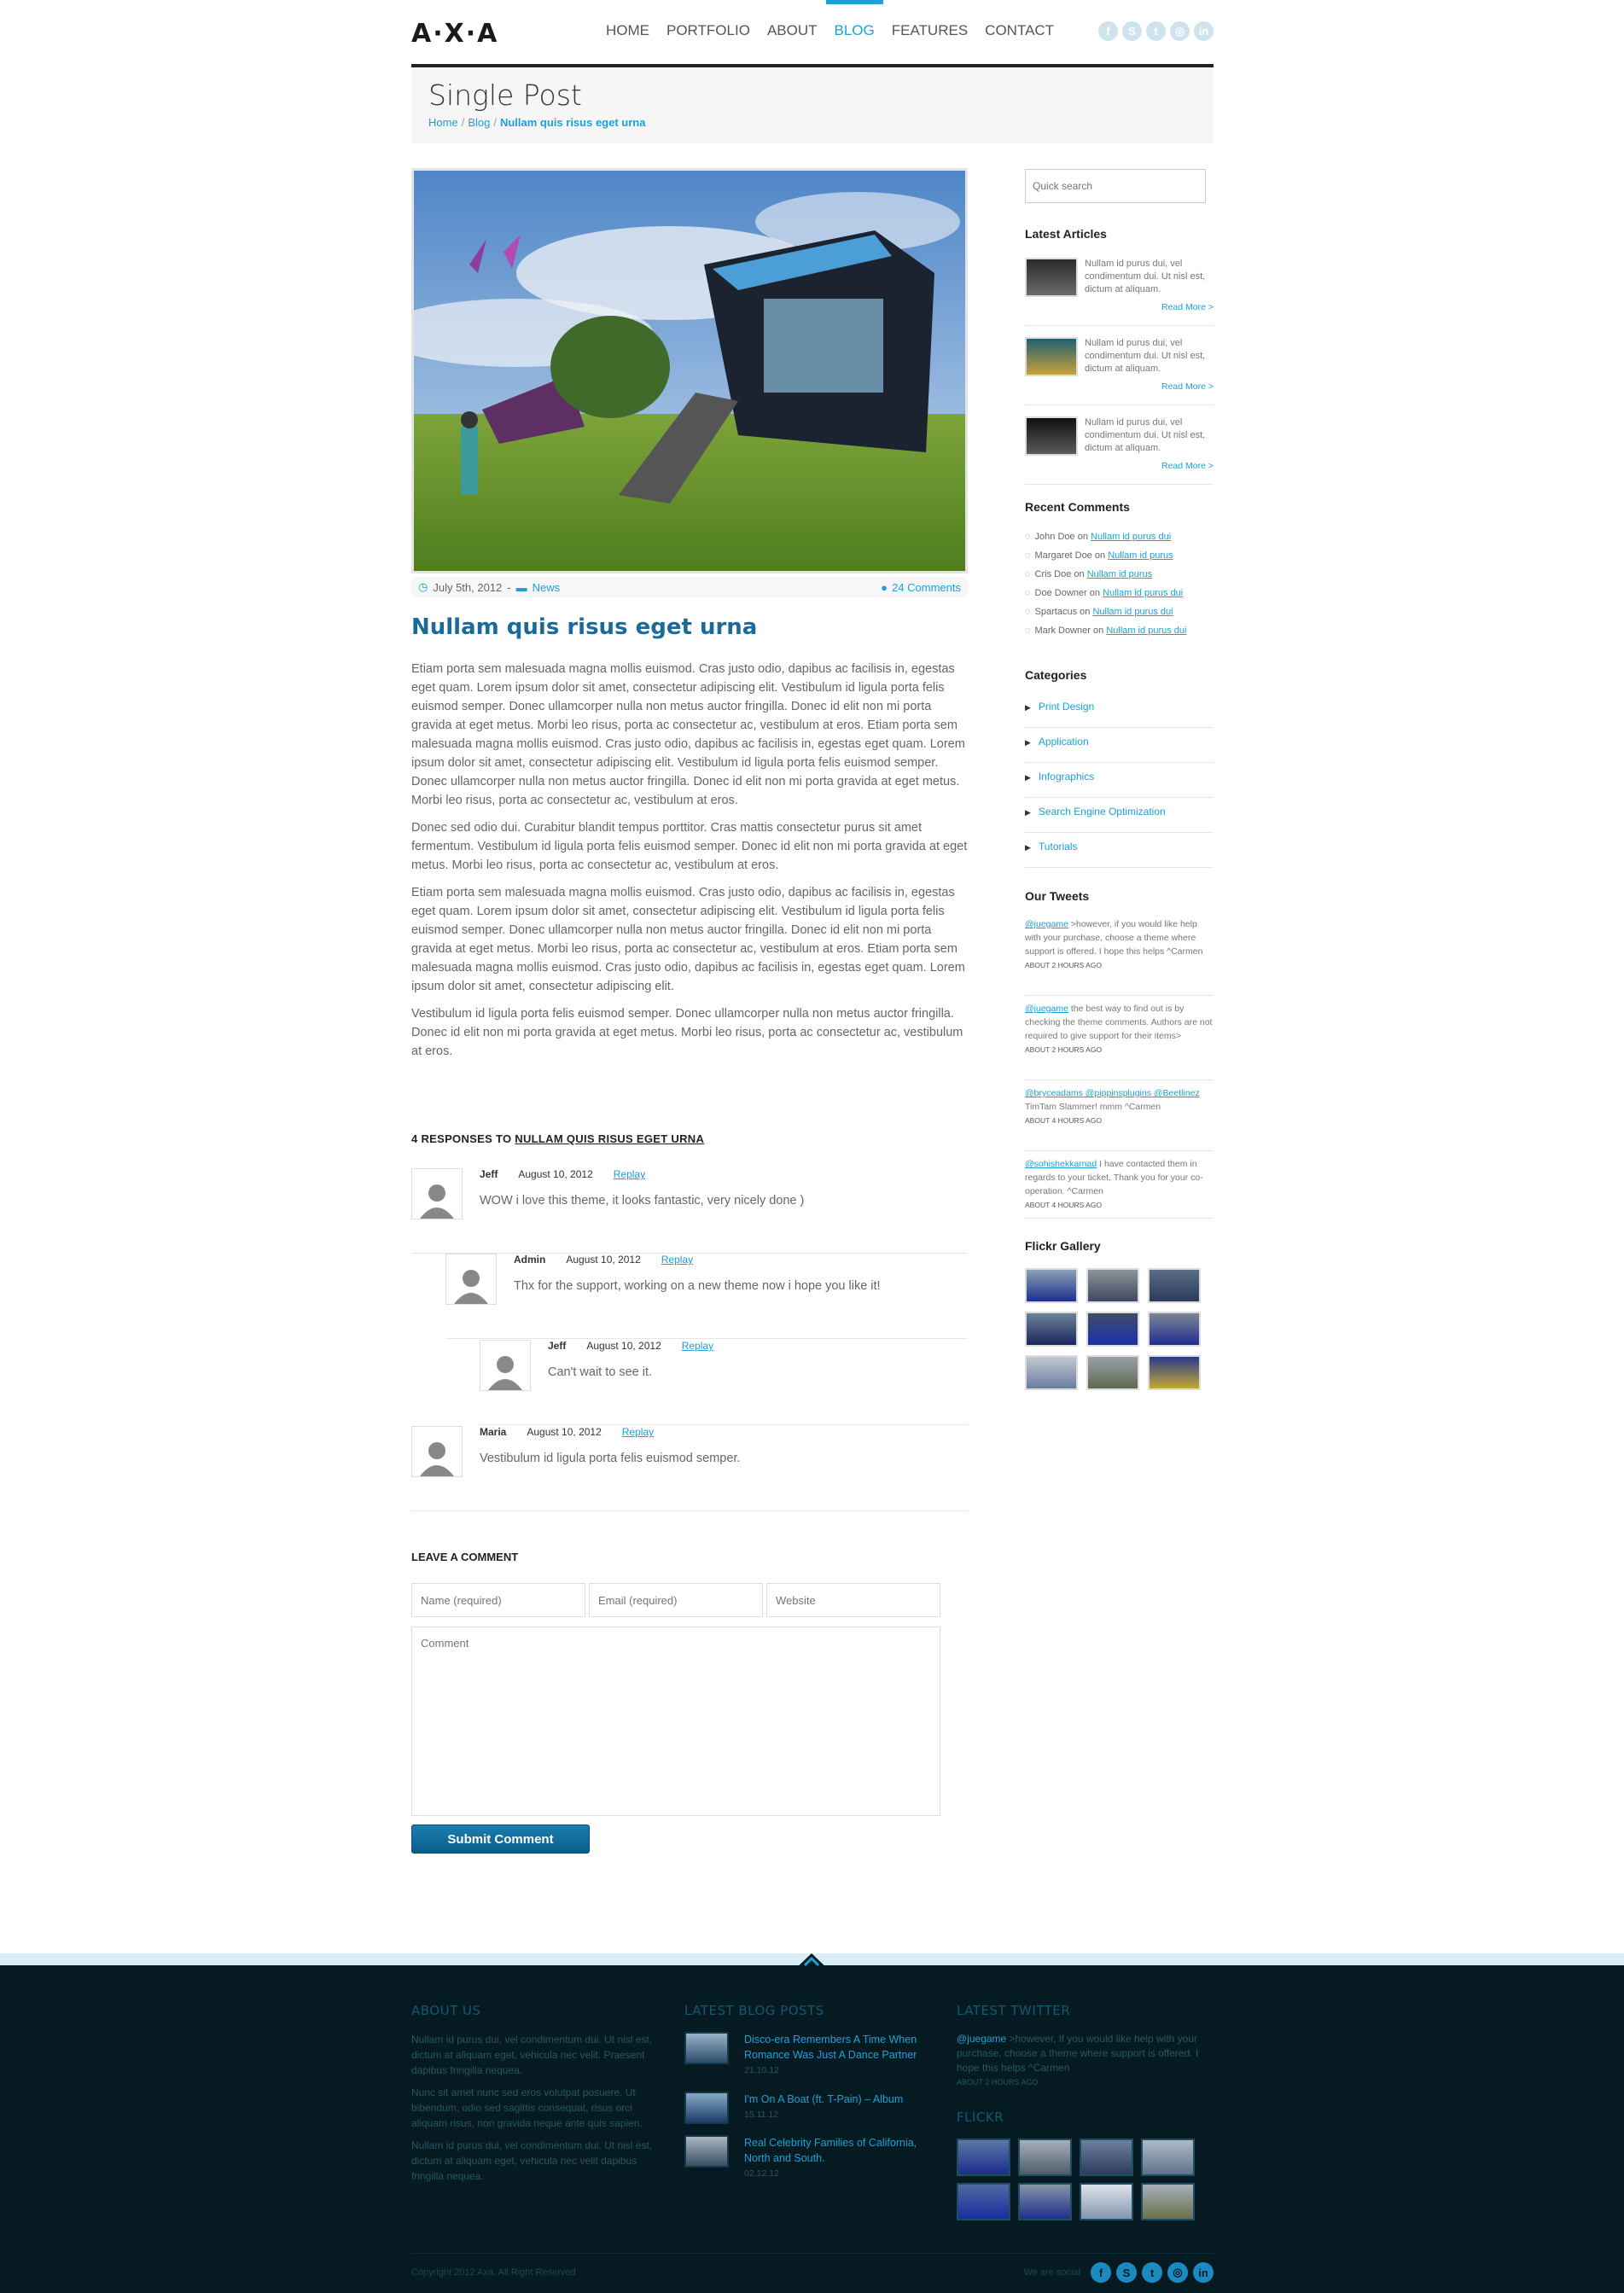  What do you see at coordinates (1019, 25) in the screenshot?
I see `nav-contact: CONTACT` at bounding box center [1019, 25].